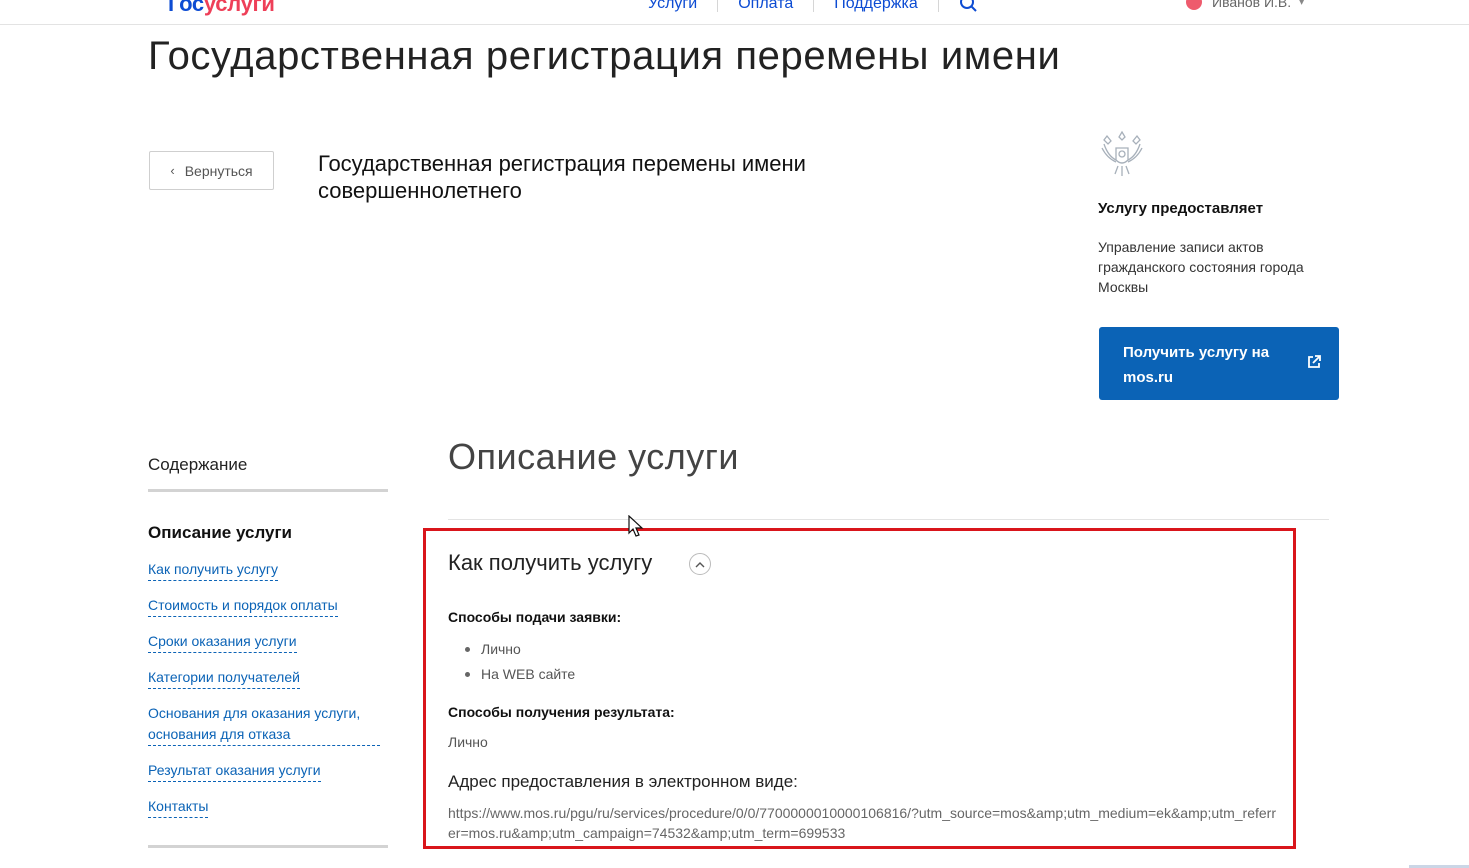 This screenshot has width=1469, height=868. I want to click on list-item: На WEB сайте, so click(511, 674).